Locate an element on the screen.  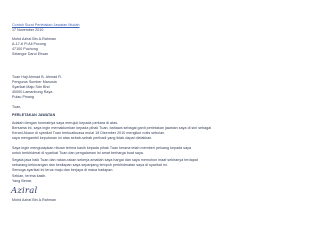
letter-date: 17 November 2010 is located at coordinates (28, 30).